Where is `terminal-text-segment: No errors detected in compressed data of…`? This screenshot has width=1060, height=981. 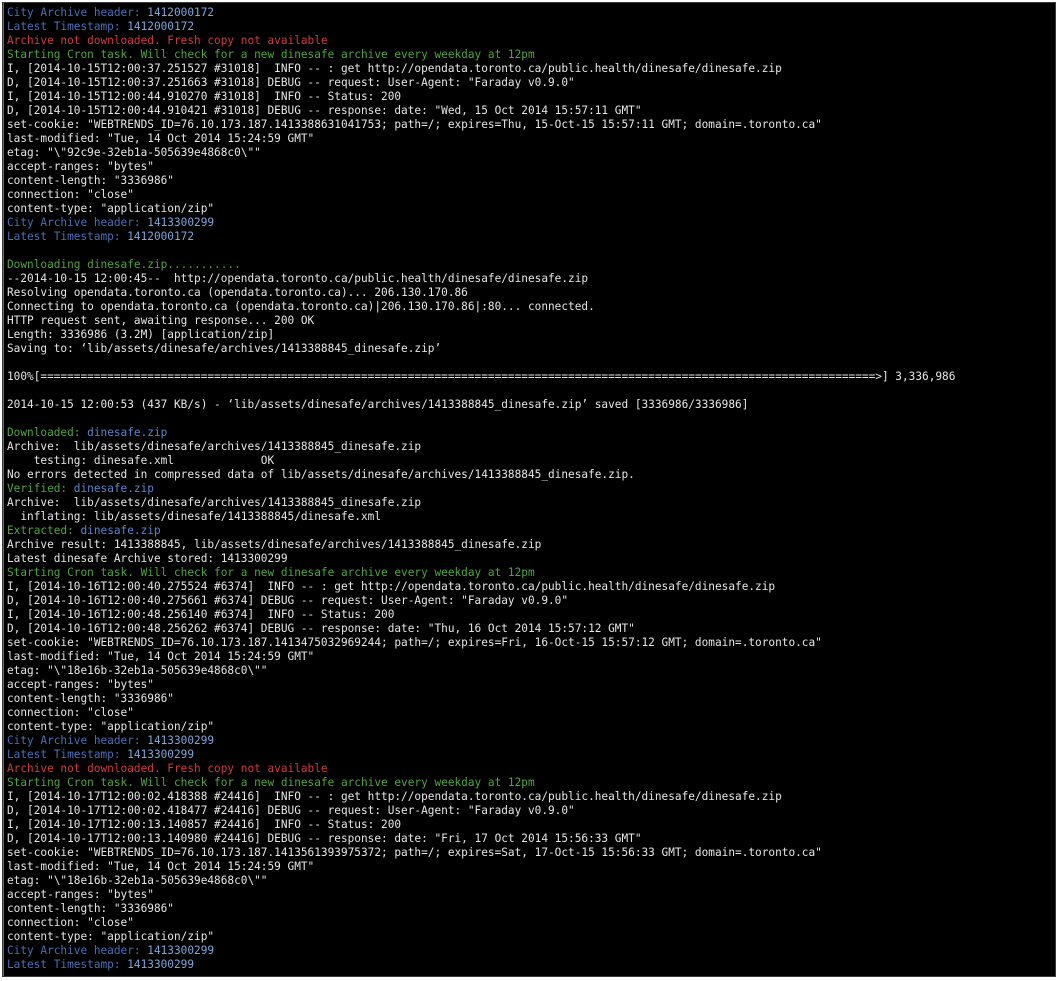 terminal-text-segment: No errors detected in compressed data of… is located at coordinates (321, 474).